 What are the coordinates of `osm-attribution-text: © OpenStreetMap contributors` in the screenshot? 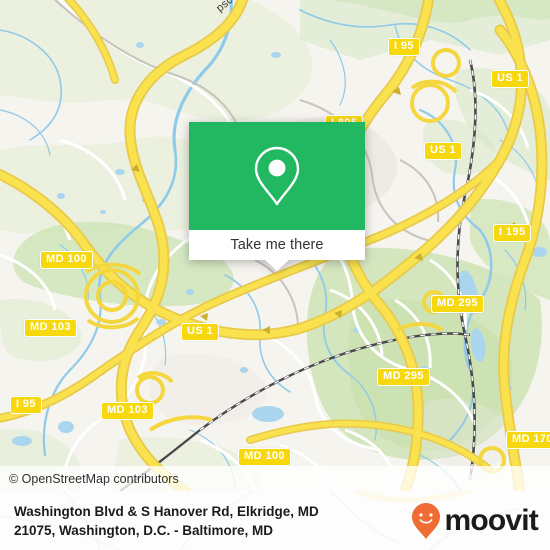 It's located at (94, 478).